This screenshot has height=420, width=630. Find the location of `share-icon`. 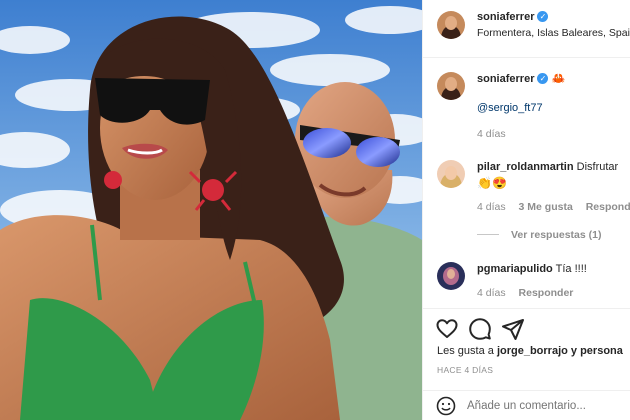

share-icon is located at coordinates (513, 329).